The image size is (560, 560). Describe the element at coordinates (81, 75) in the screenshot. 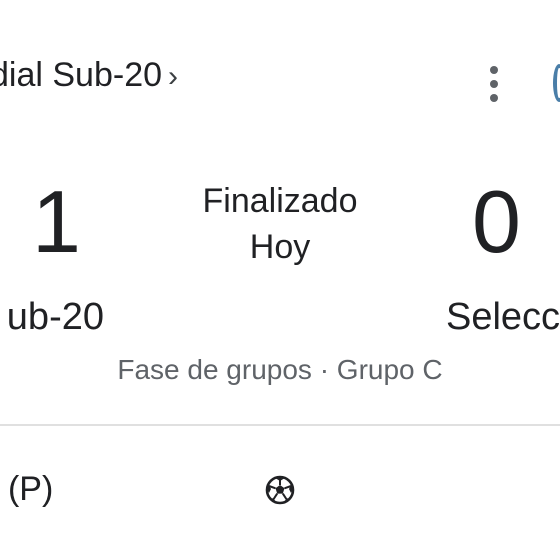

I see `competition-link-label: dial Sub-20` at that location.